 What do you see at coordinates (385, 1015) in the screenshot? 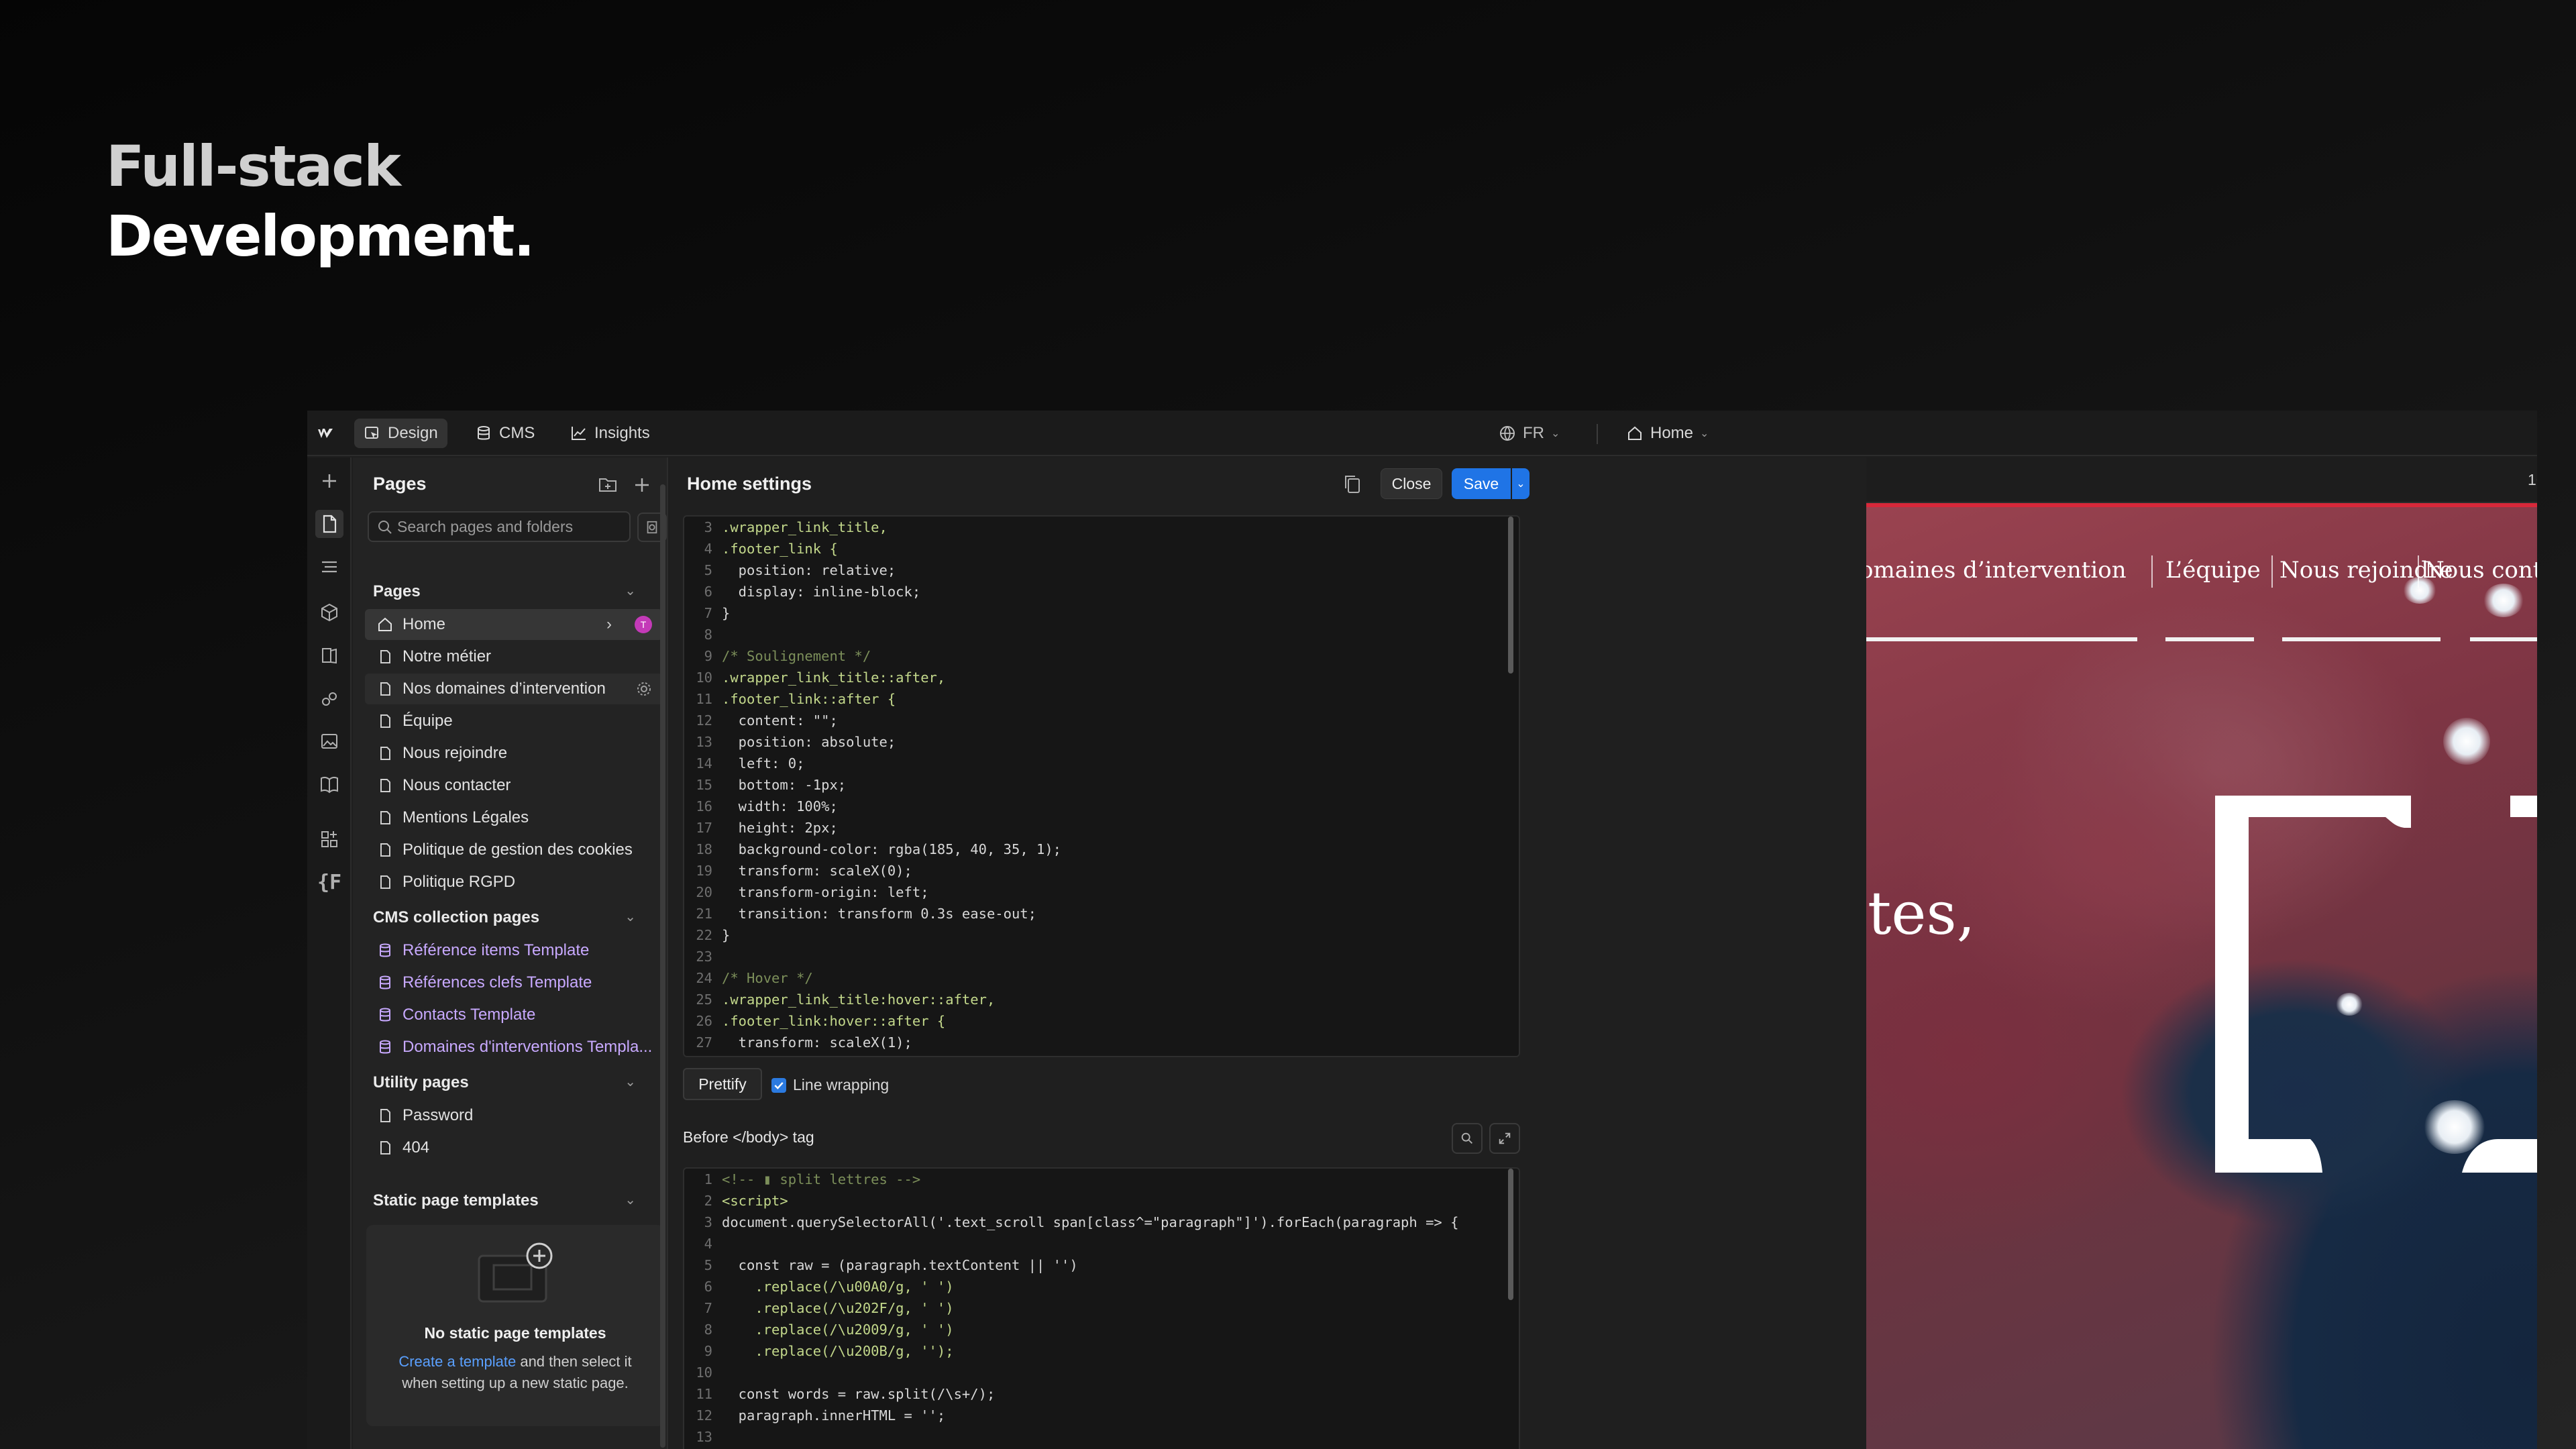
I see `database-icon` at bounding box center [385, 1015].